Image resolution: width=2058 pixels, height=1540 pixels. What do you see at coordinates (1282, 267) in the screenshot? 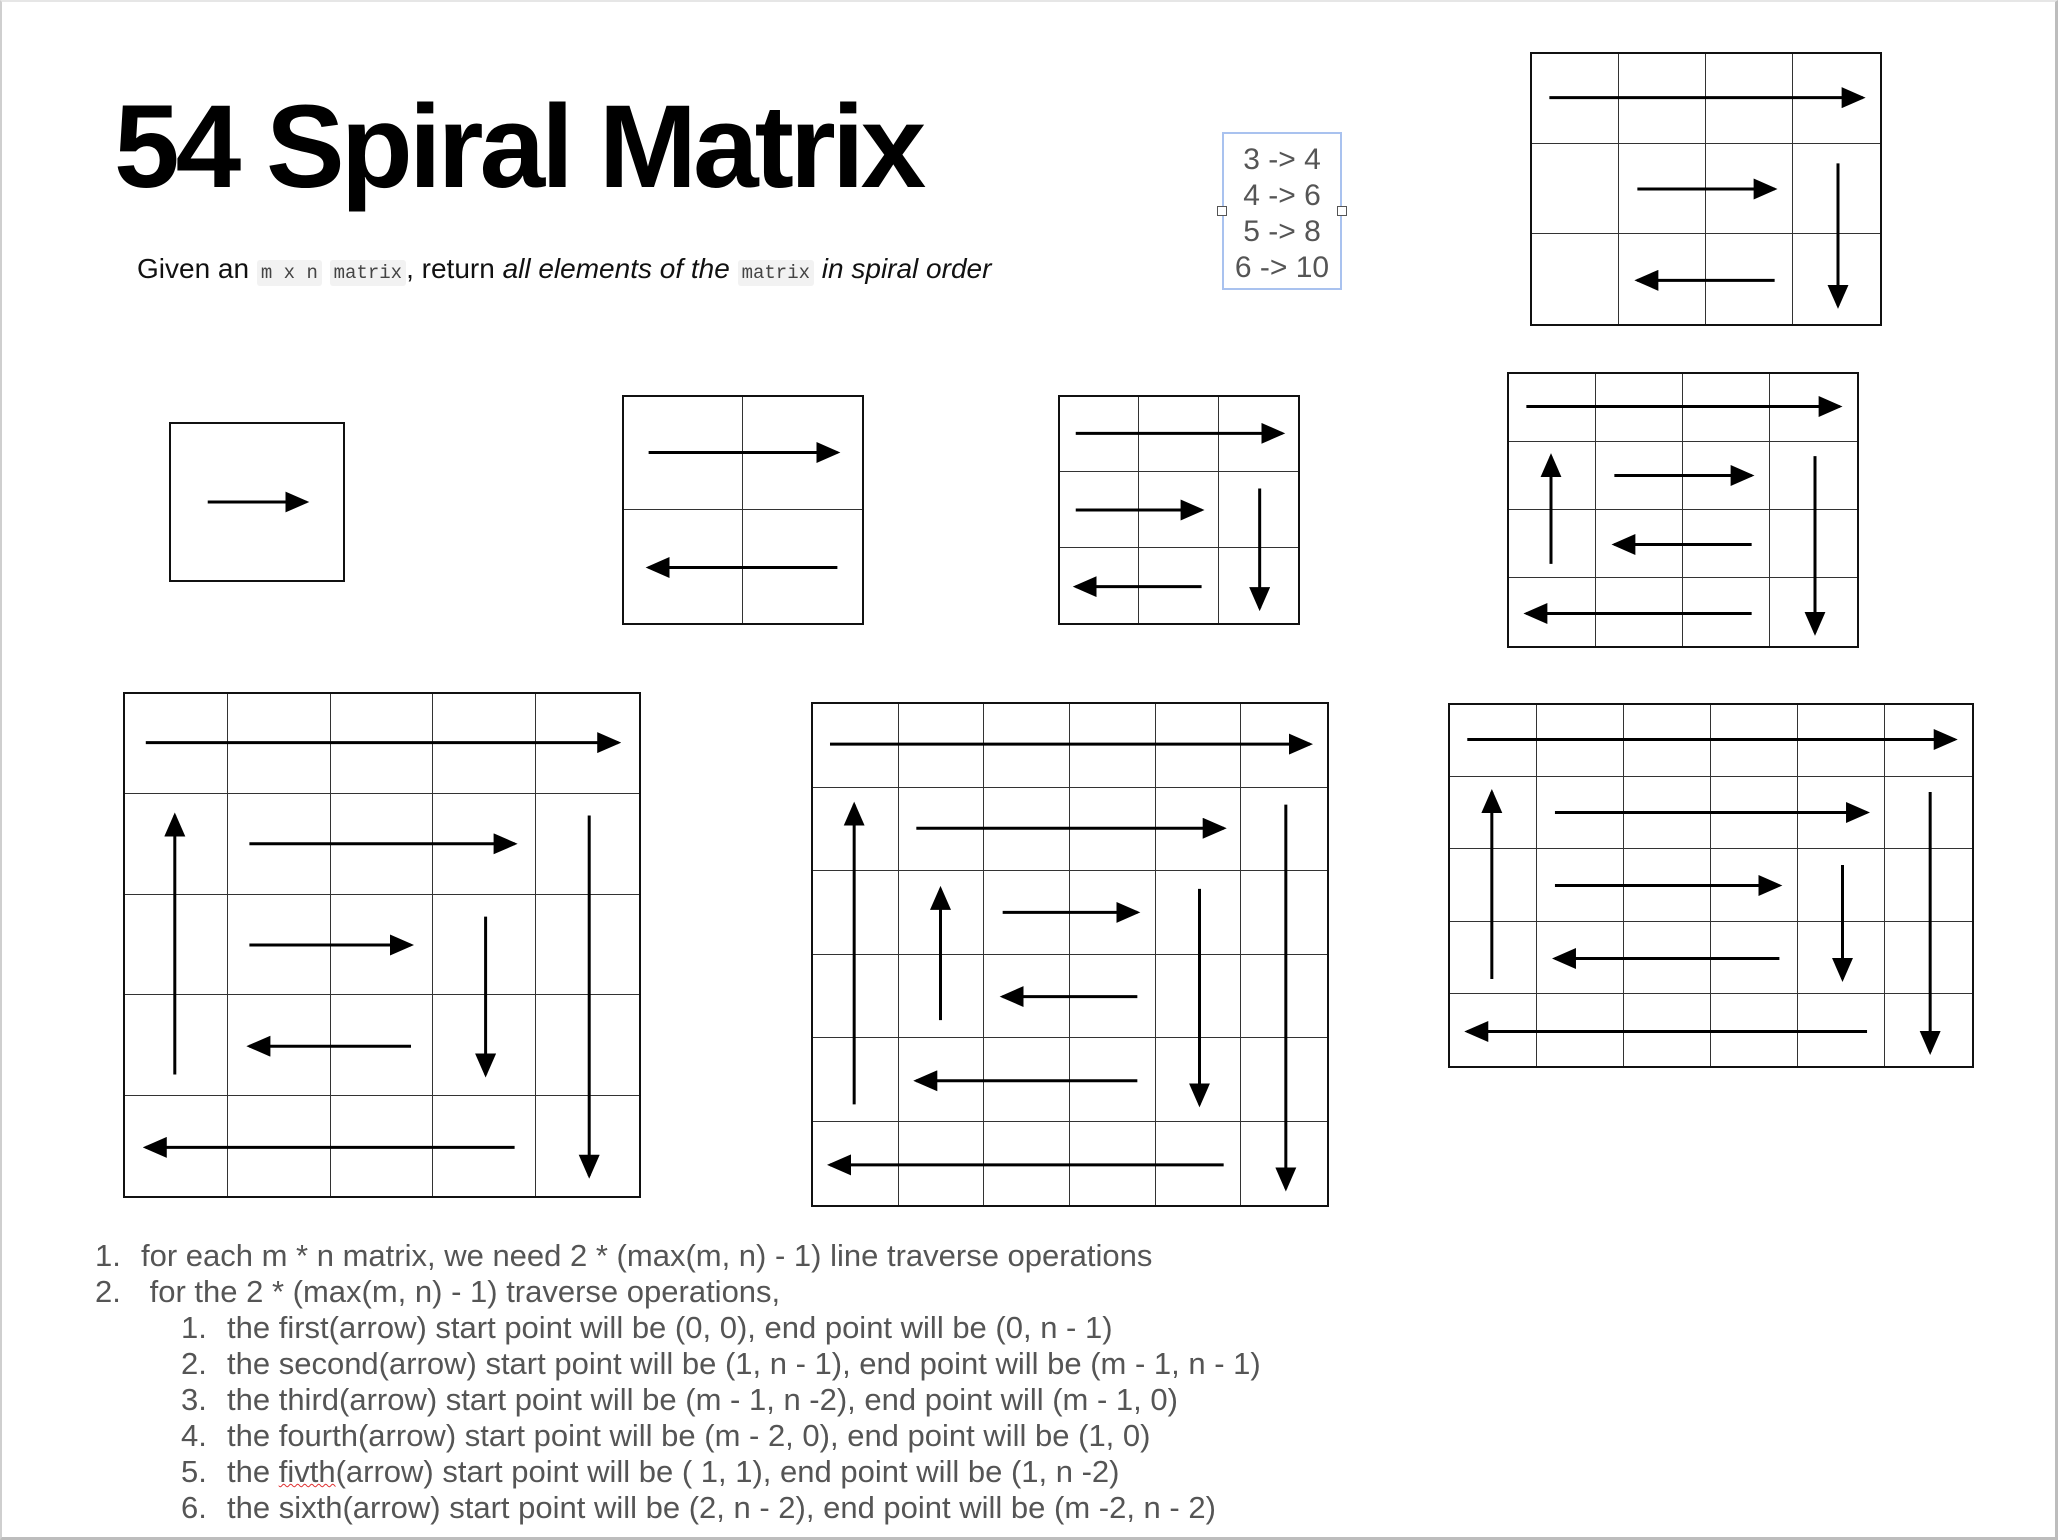
I see `ratio-line-4: 6 -> 10` at bounding box center [1282, 267].